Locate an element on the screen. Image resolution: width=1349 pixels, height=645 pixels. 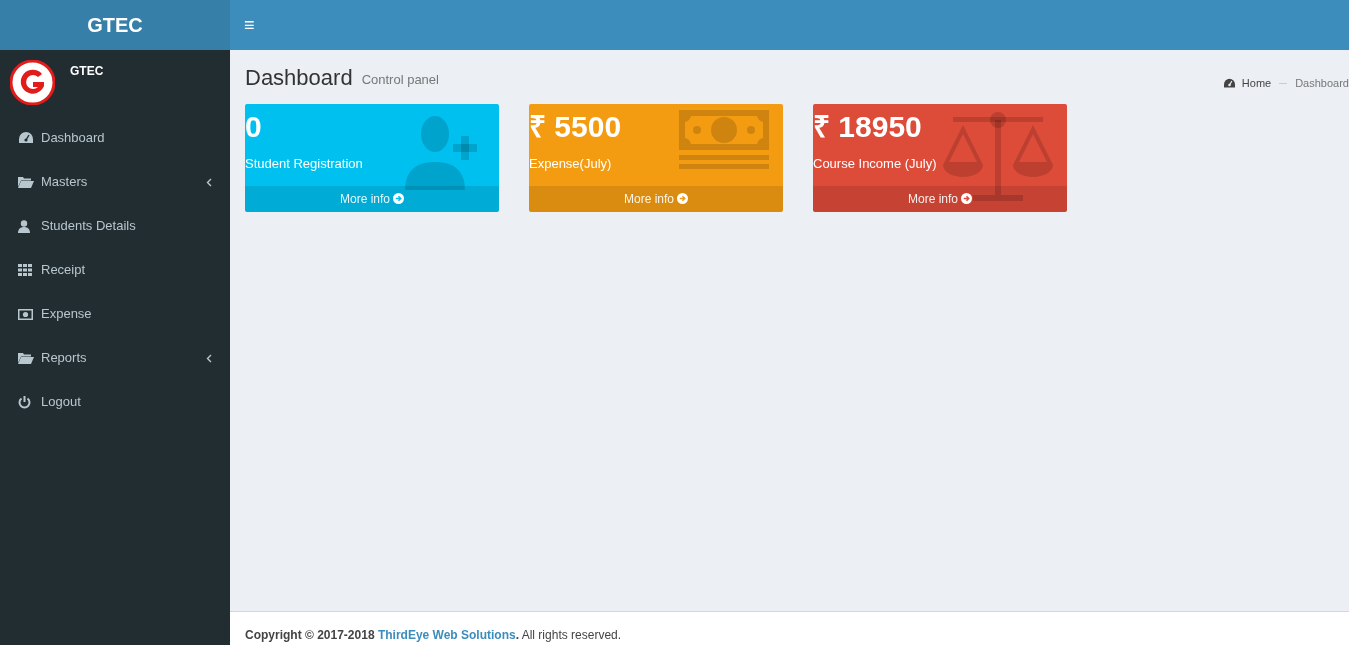
sidebar-item: Receipt is located at coordinates (115, 270).